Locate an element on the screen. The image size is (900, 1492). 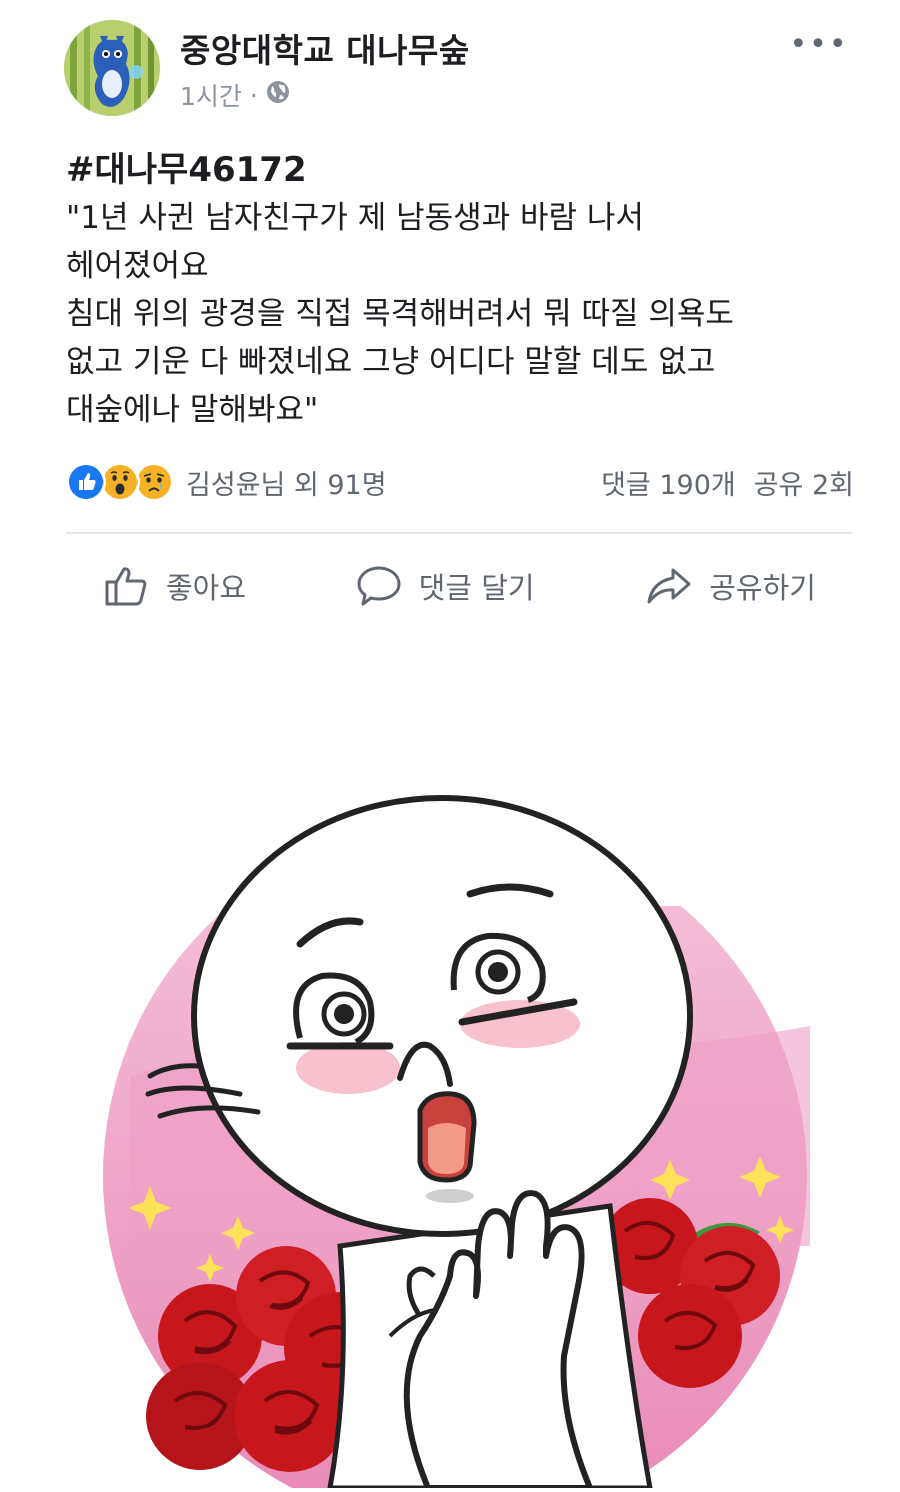
post-text-line: "1년 사귄 남자친구가 제 남동생과 바람 나서 is located at coordinates (355, 218).